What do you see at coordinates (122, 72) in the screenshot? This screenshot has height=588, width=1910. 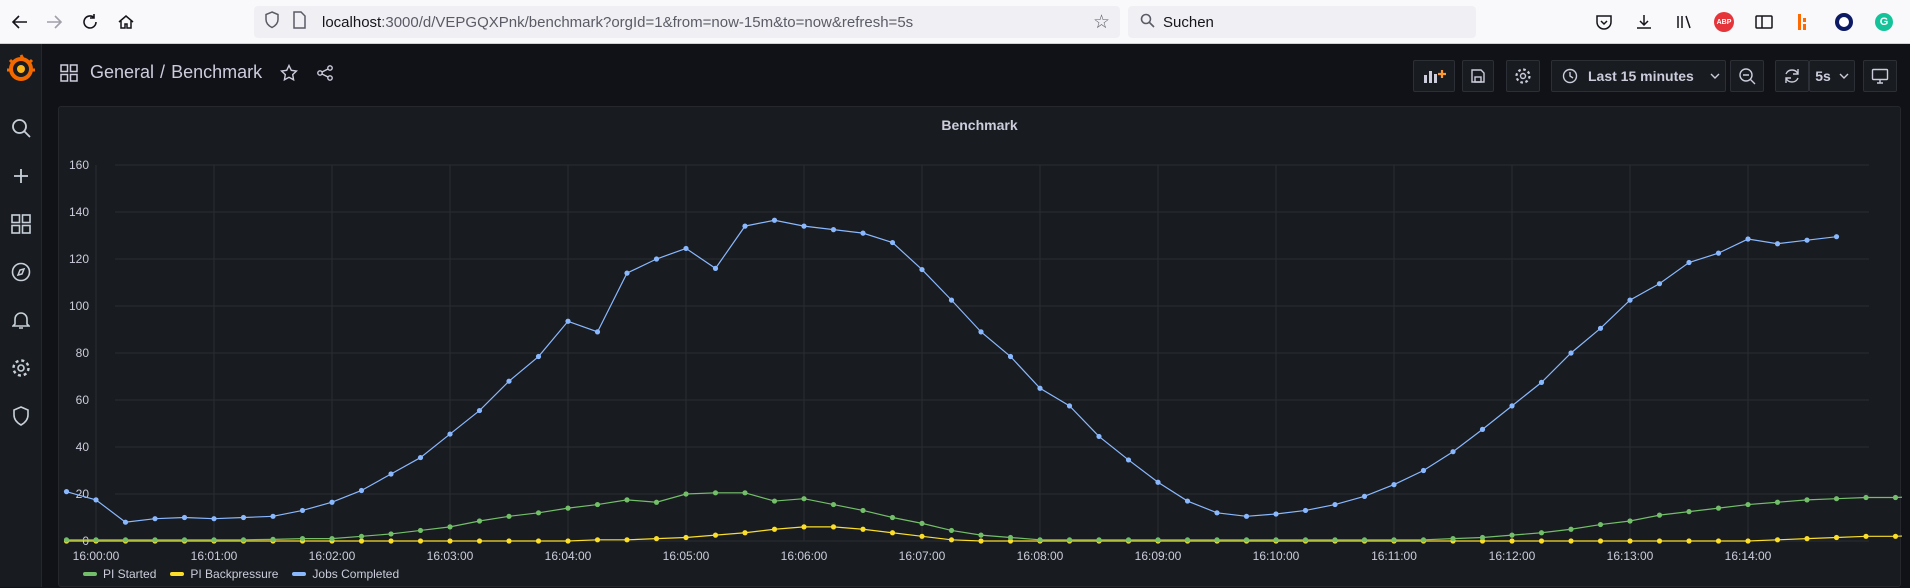 I see `breadcrumb-folder: General` at bounding box center [122, 72].